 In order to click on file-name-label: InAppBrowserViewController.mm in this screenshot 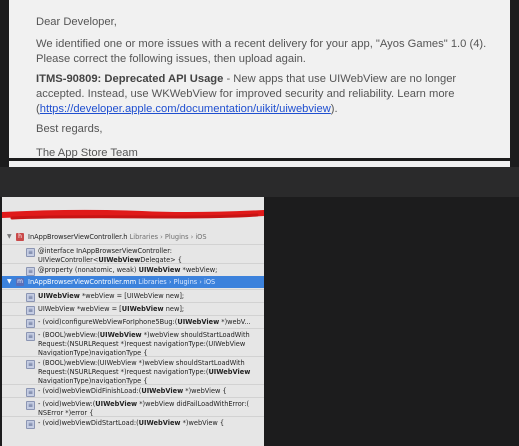, I will do `click(82, 282)`.